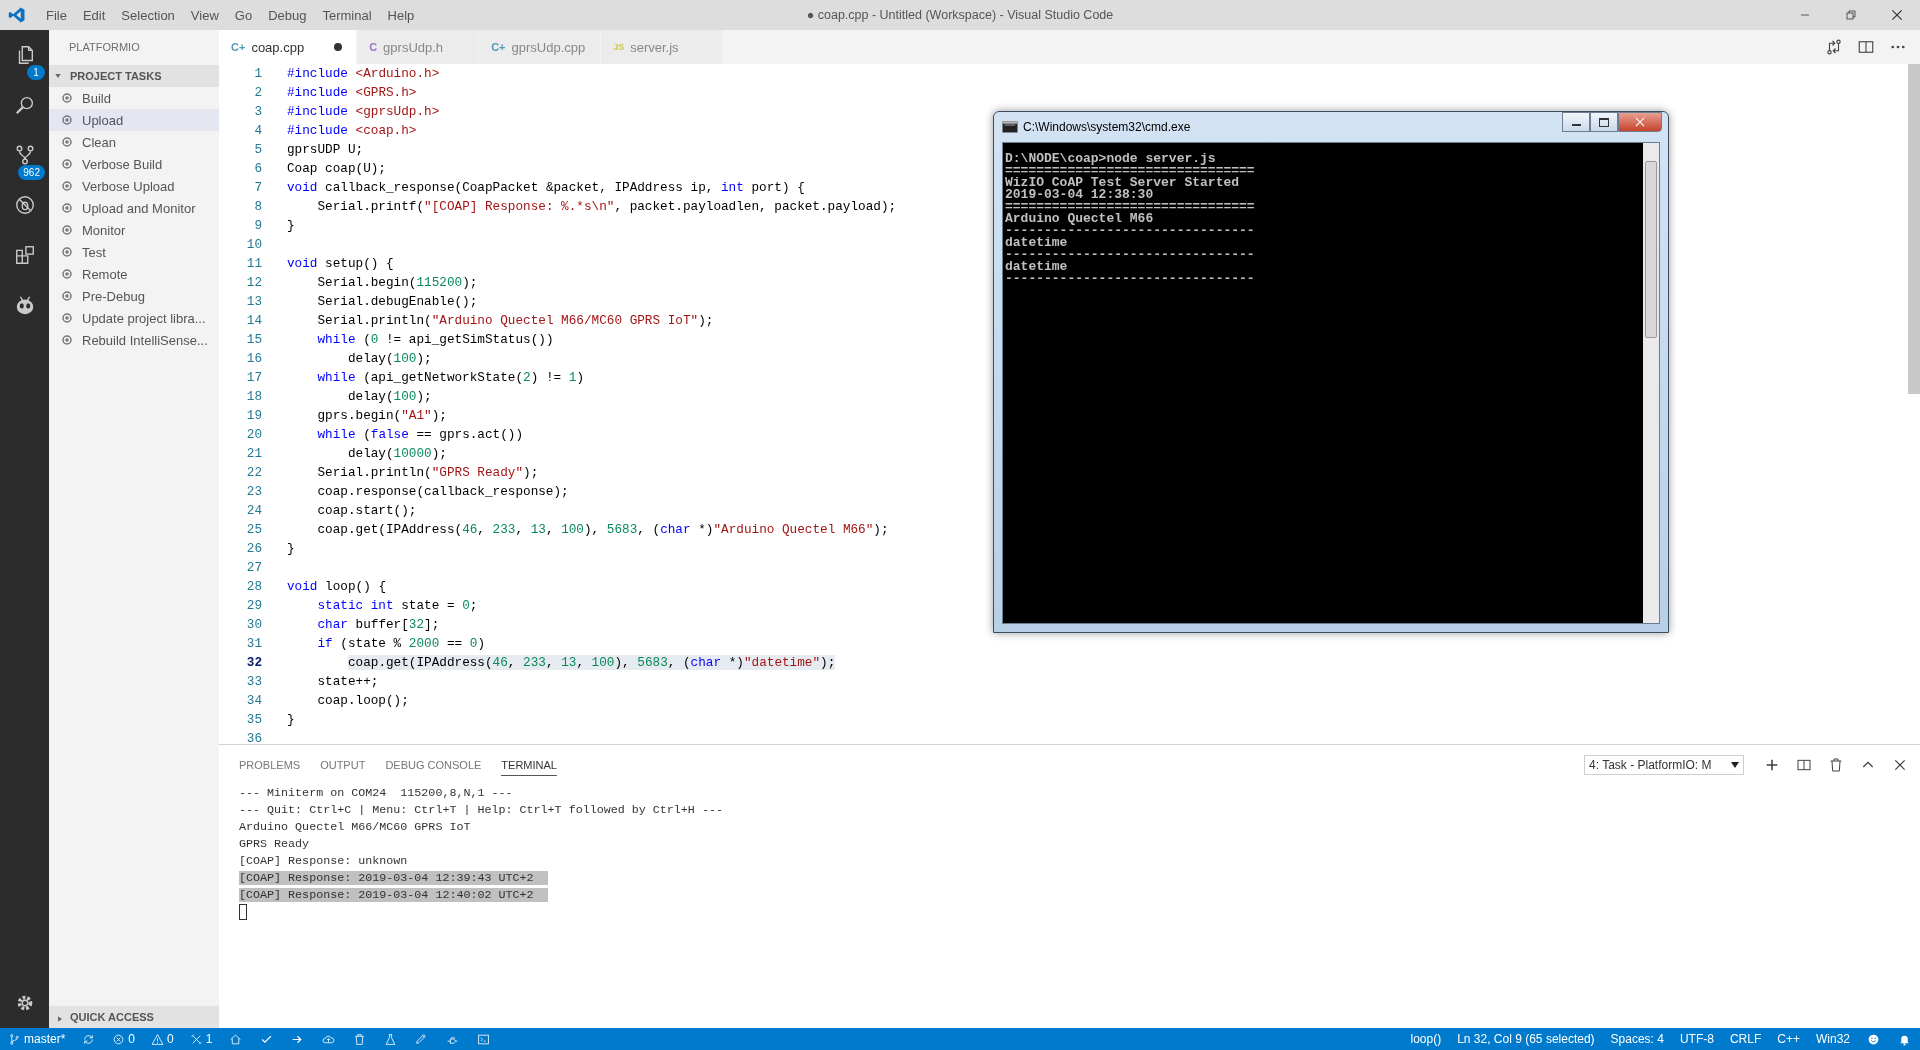 This screenshot has width=1920, height=1050. What do you see at coordinates (253, 245) in the screenshot?
I see `line-number: 10` at bounding box center [253, 245].